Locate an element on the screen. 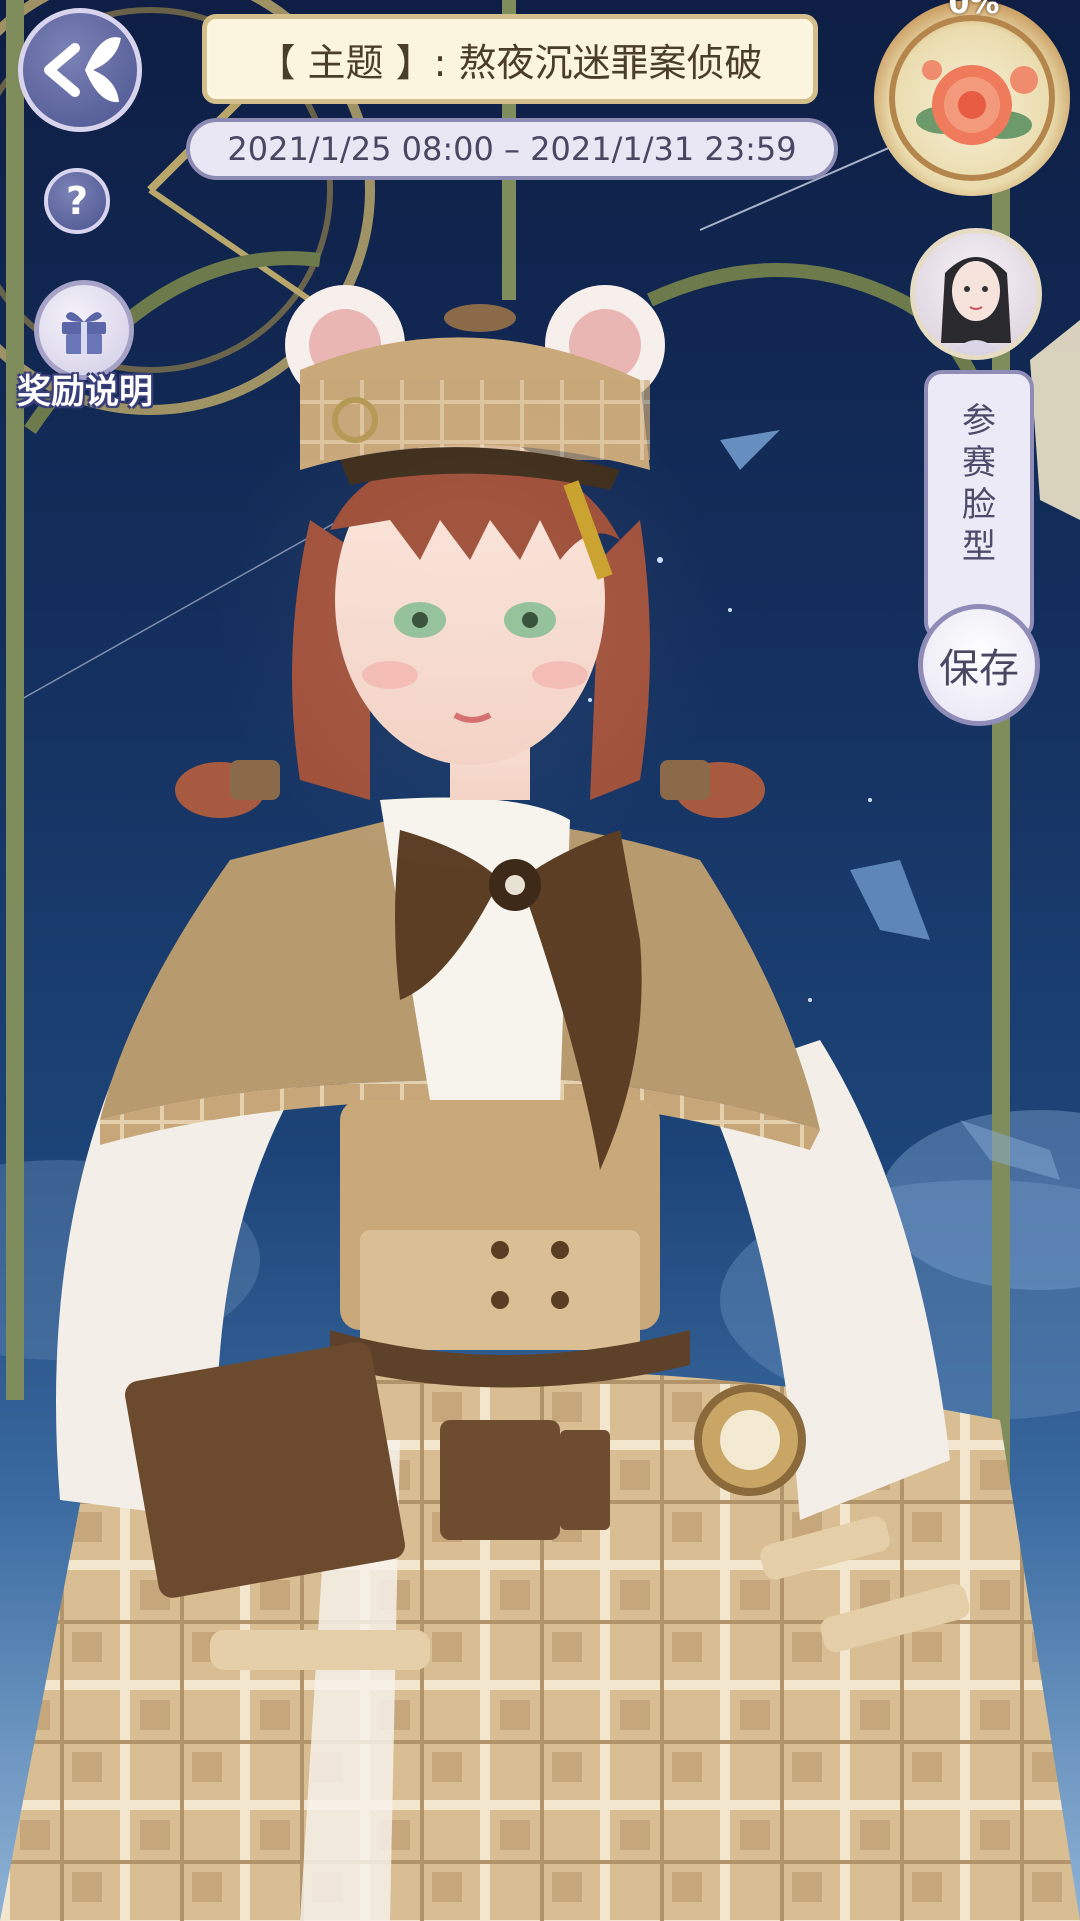 The height and width of the screenshot is (1921, 1080). help-label: ? is located at coordinates (77, 201).